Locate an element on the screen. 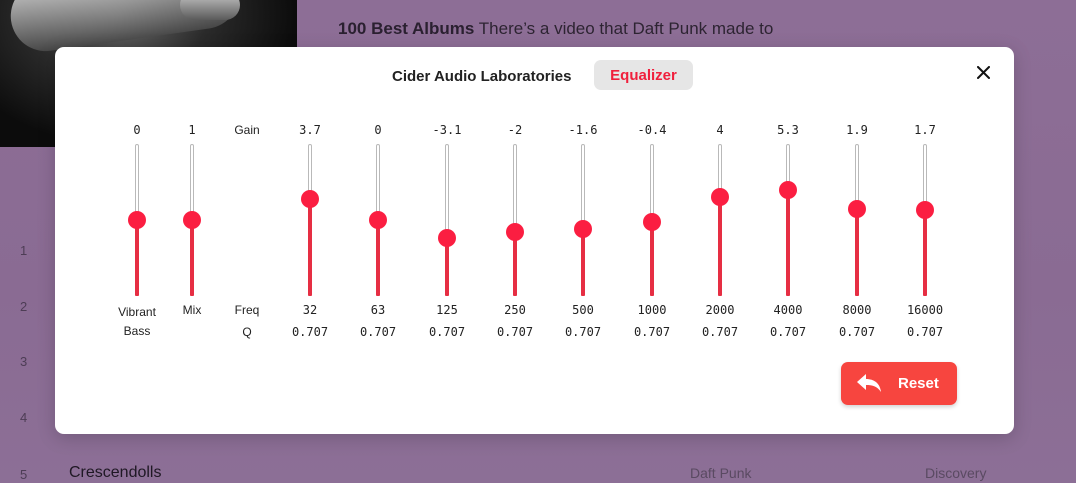 The image size is (1076, 483). vibrant-bass-label-line2: Bass is located at coordinates (137, 331).